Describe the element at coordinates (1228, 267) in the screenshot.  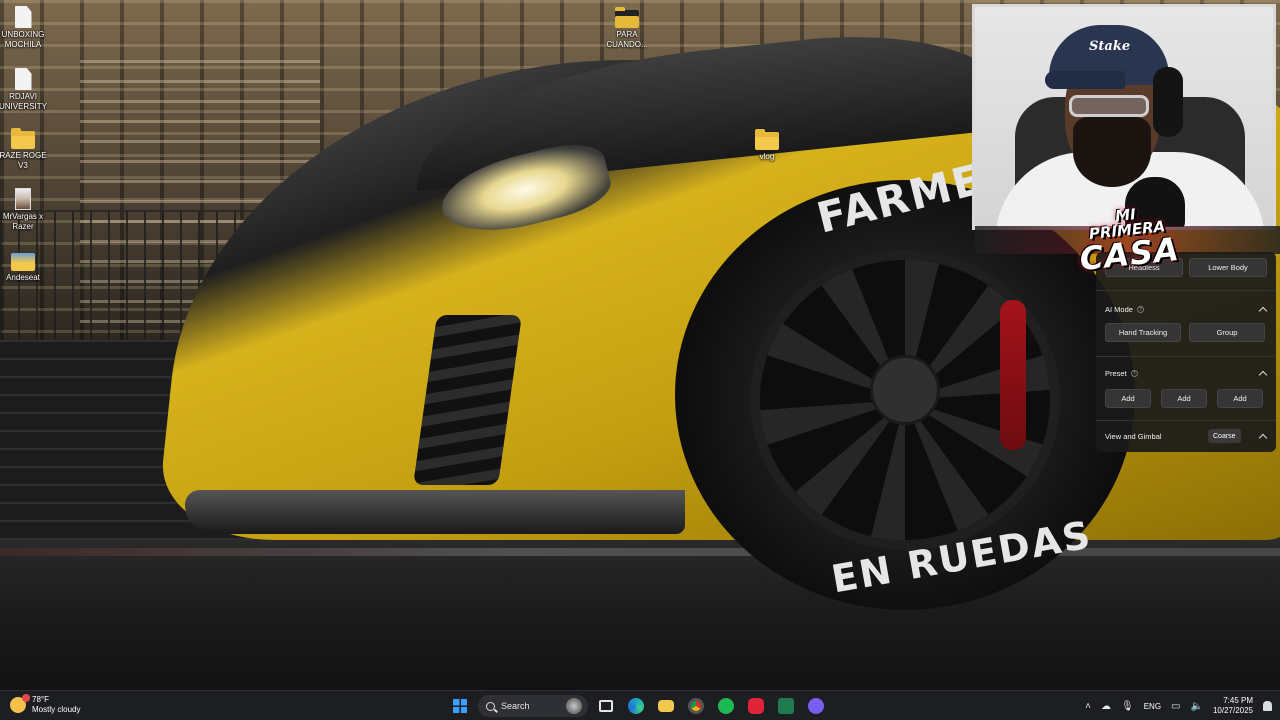
I see `lower-body-button: Lower Body` at that location.